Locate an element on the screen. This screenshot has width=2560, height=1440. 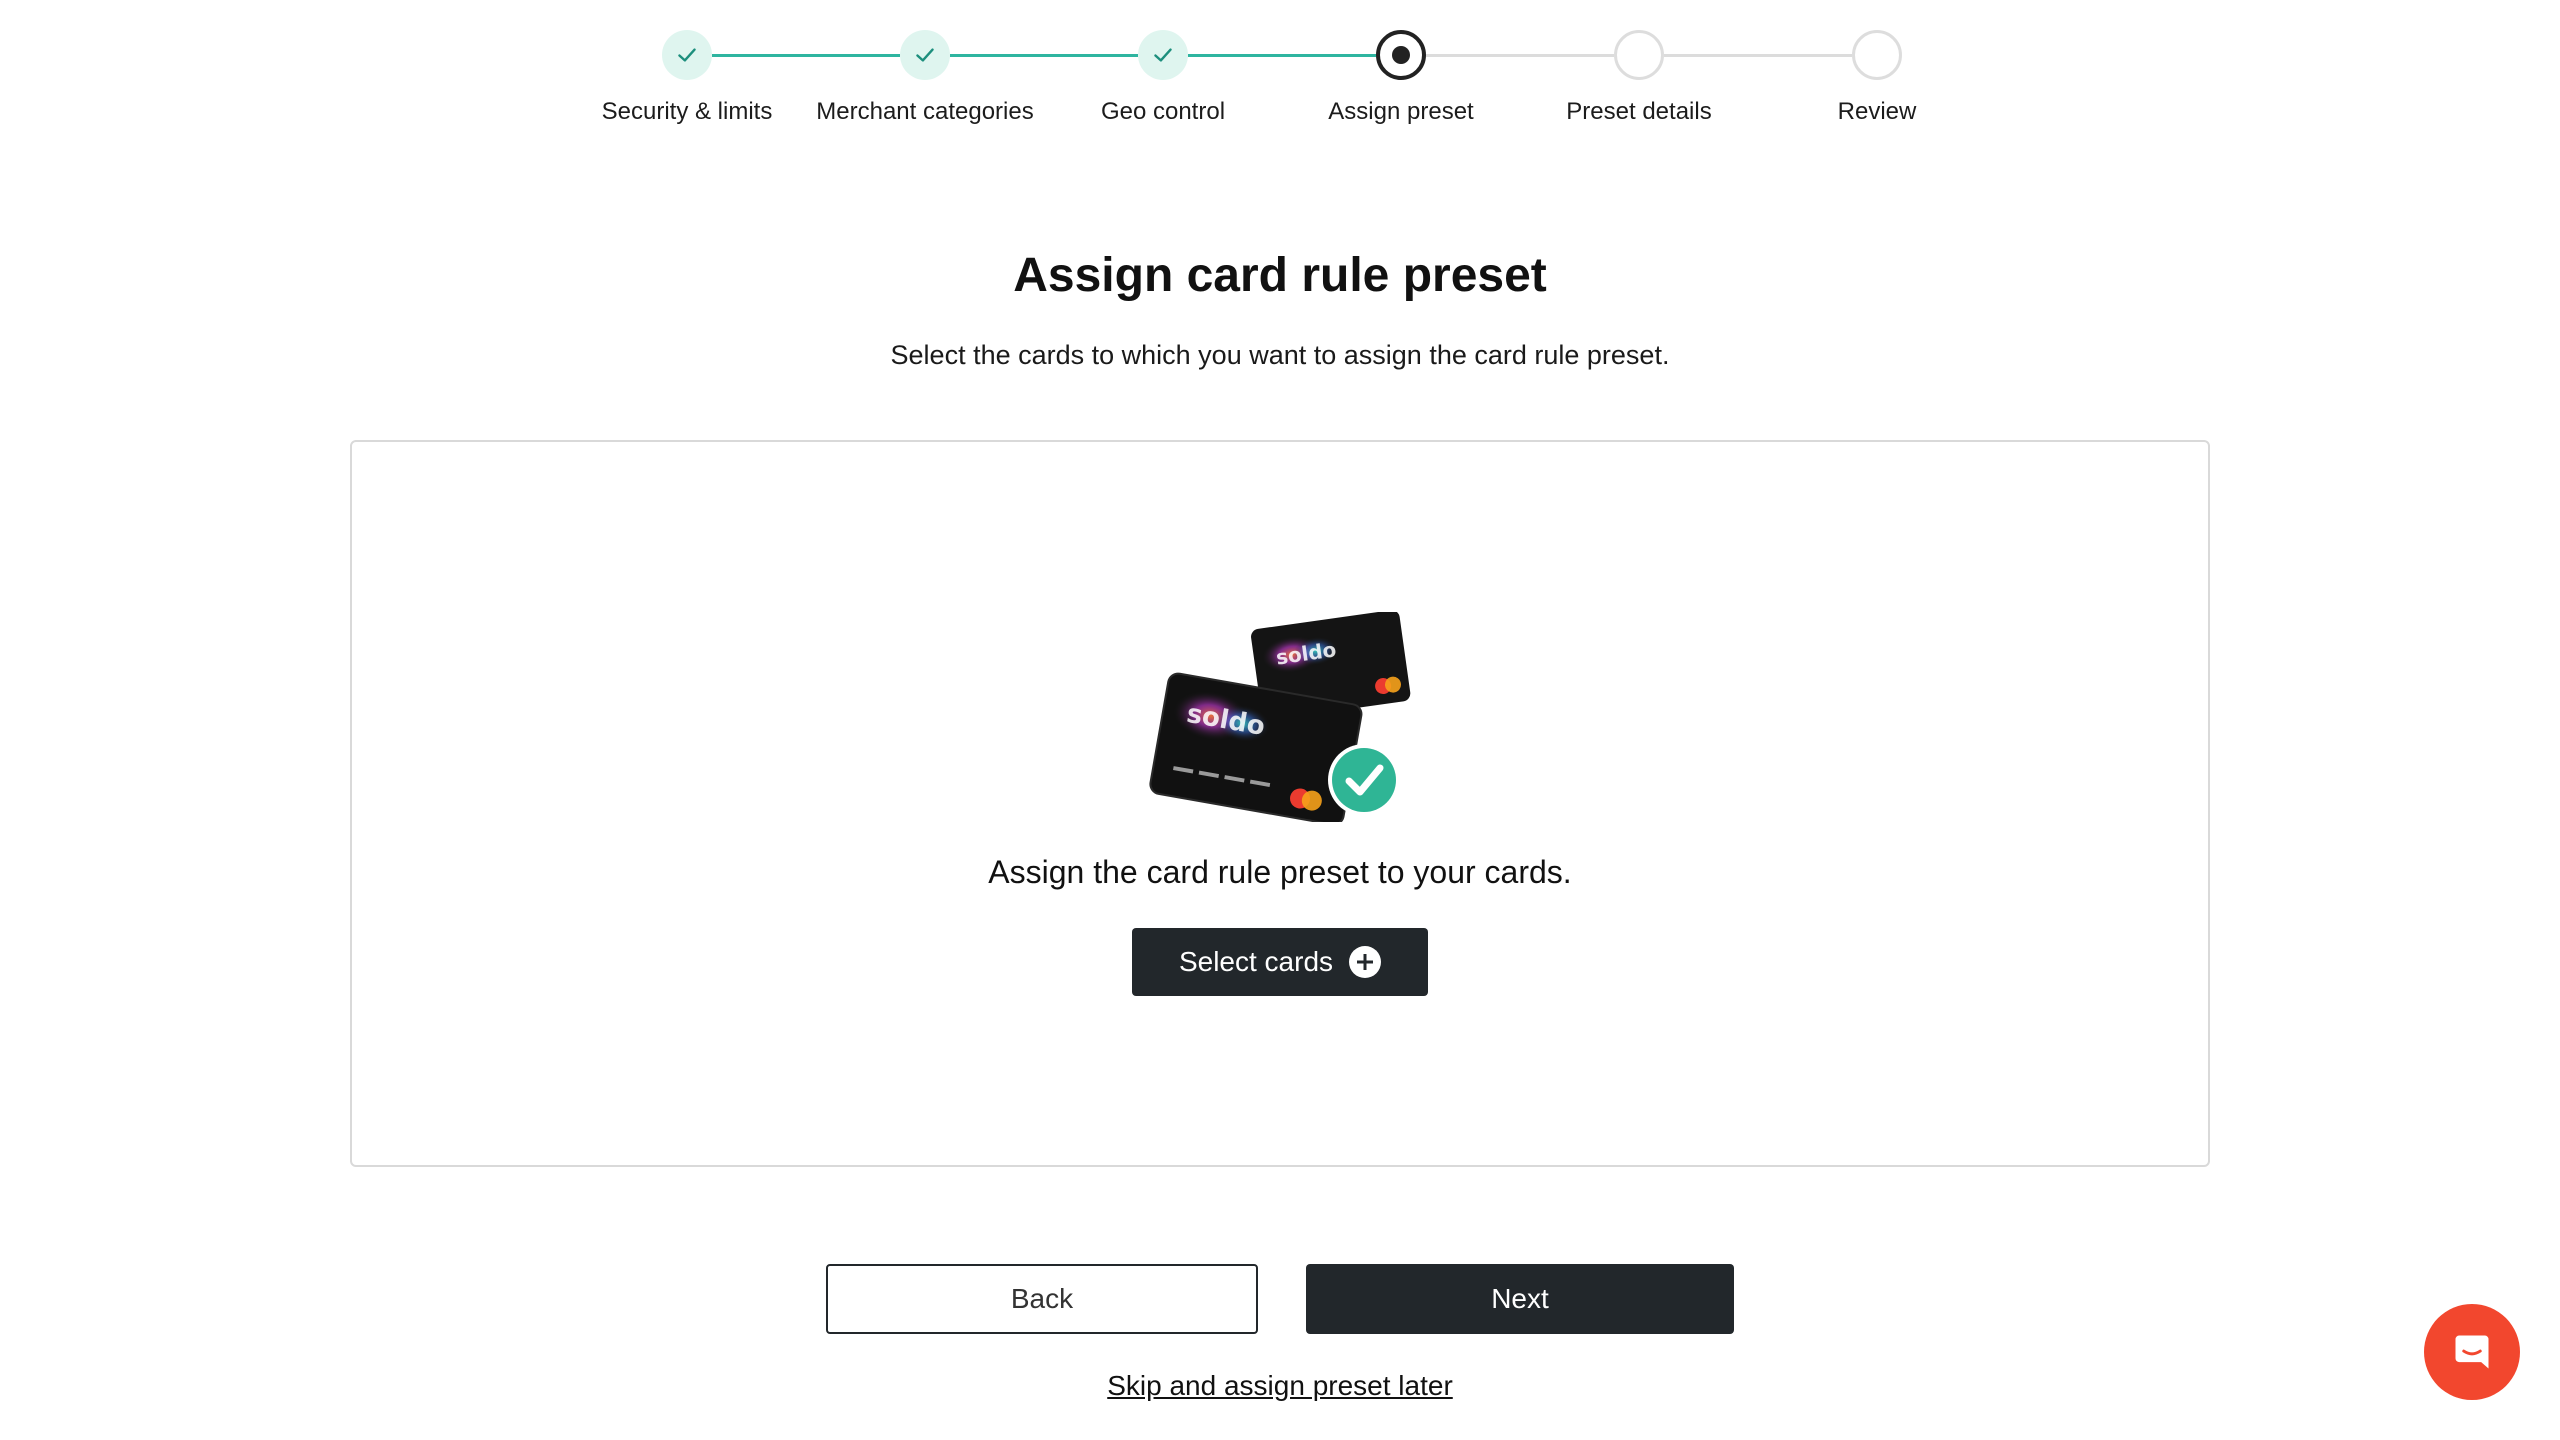
step-preset-details: Preset details is located at coordinates (1639, 78).